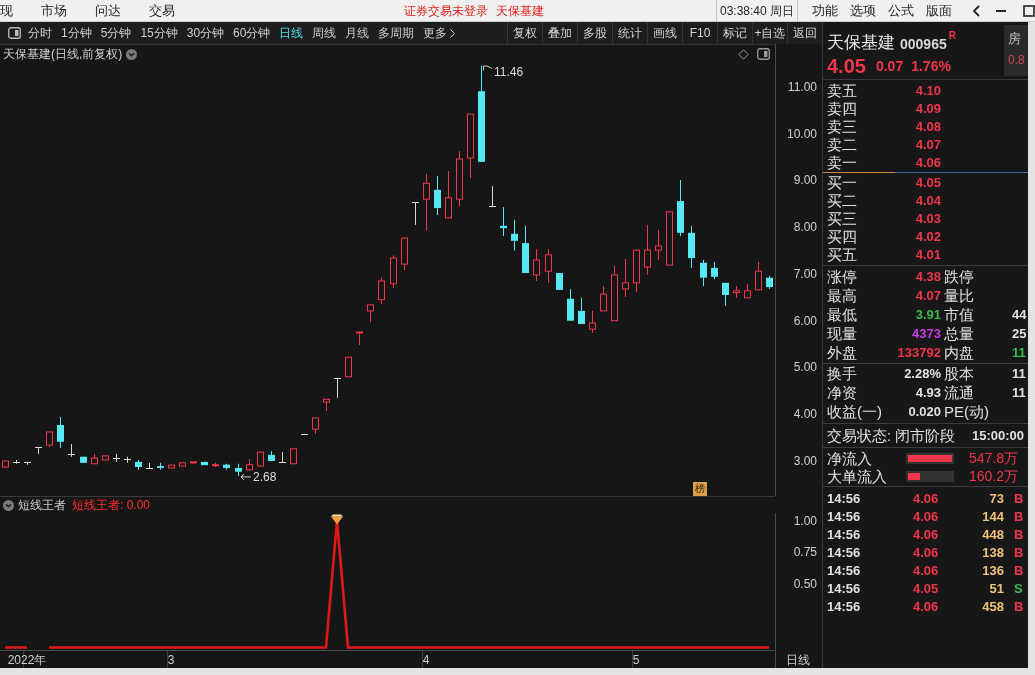  Describe the element at coordinates (928, 254) in the screenshot. I see `order-price: 4.01` at that location.